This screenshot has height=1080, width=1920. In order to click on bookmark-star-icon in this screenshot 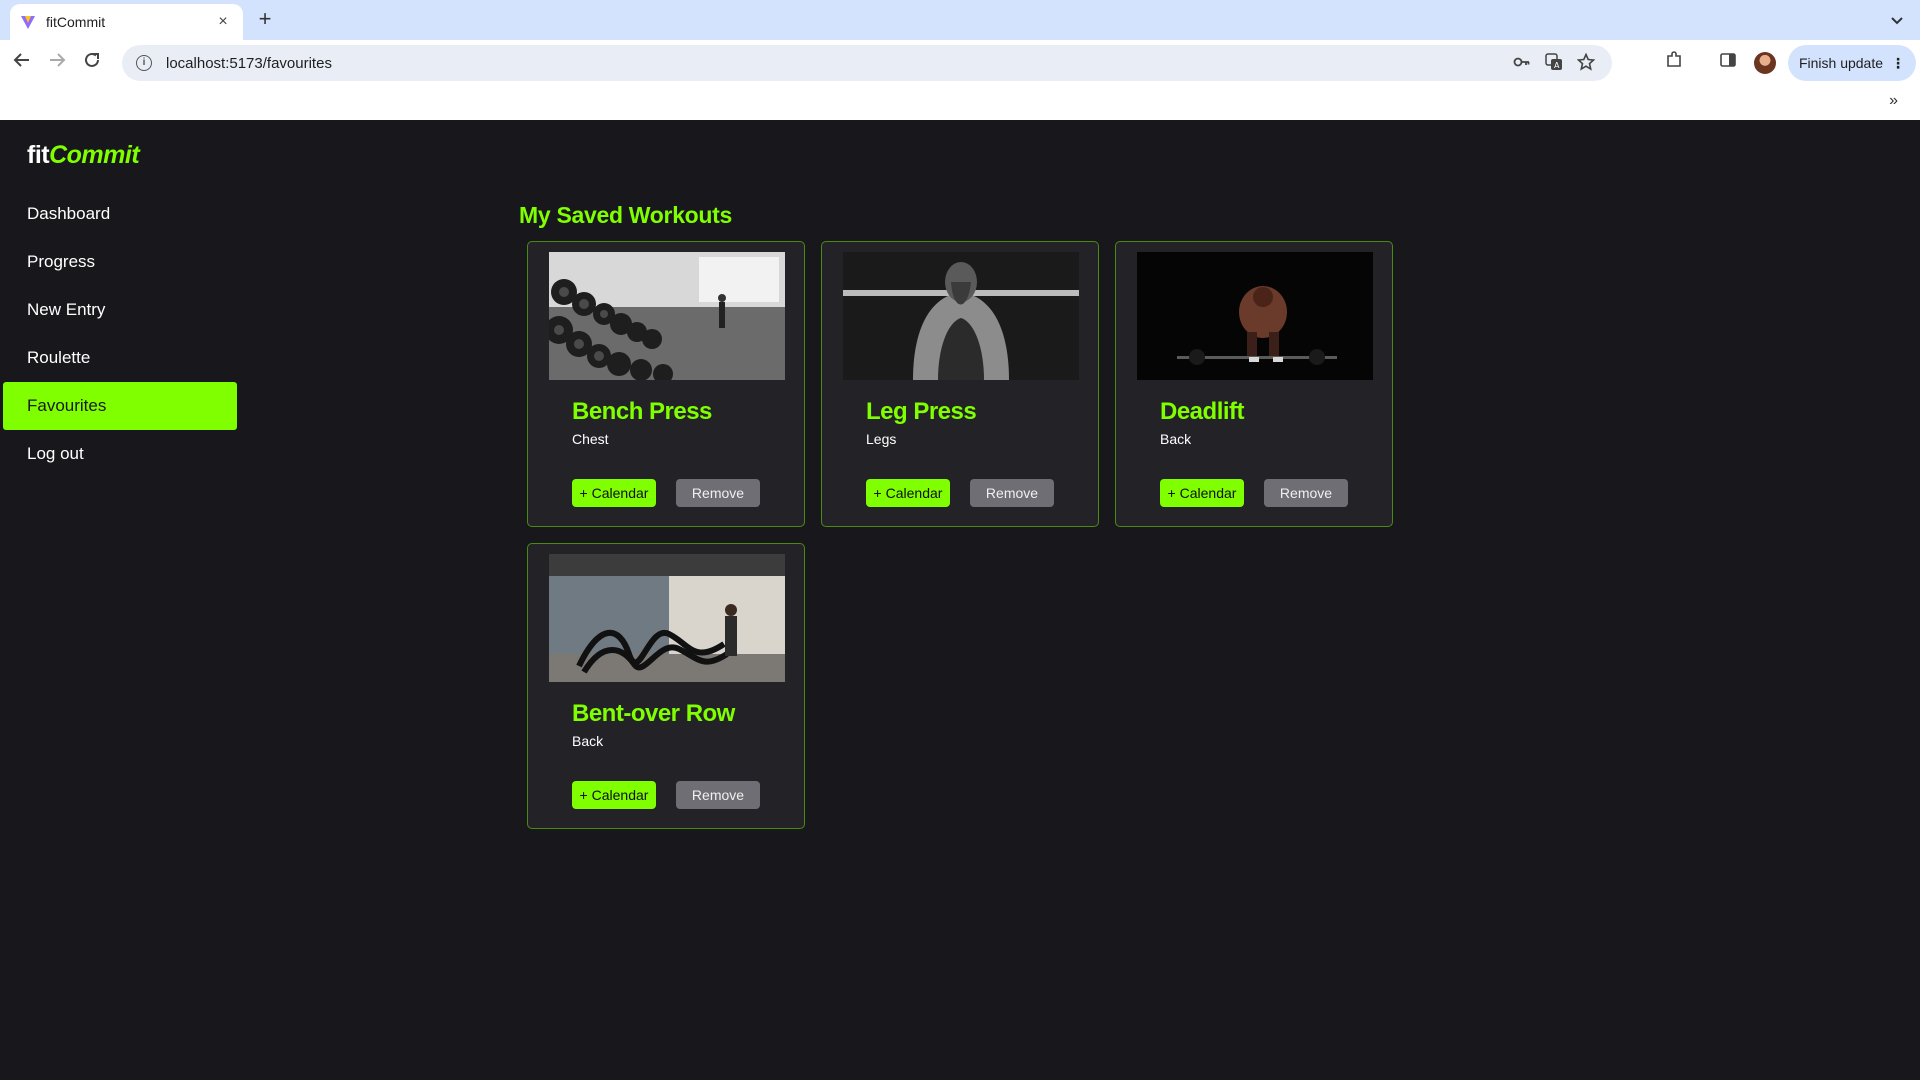, I will do `click(1586, 62)`.